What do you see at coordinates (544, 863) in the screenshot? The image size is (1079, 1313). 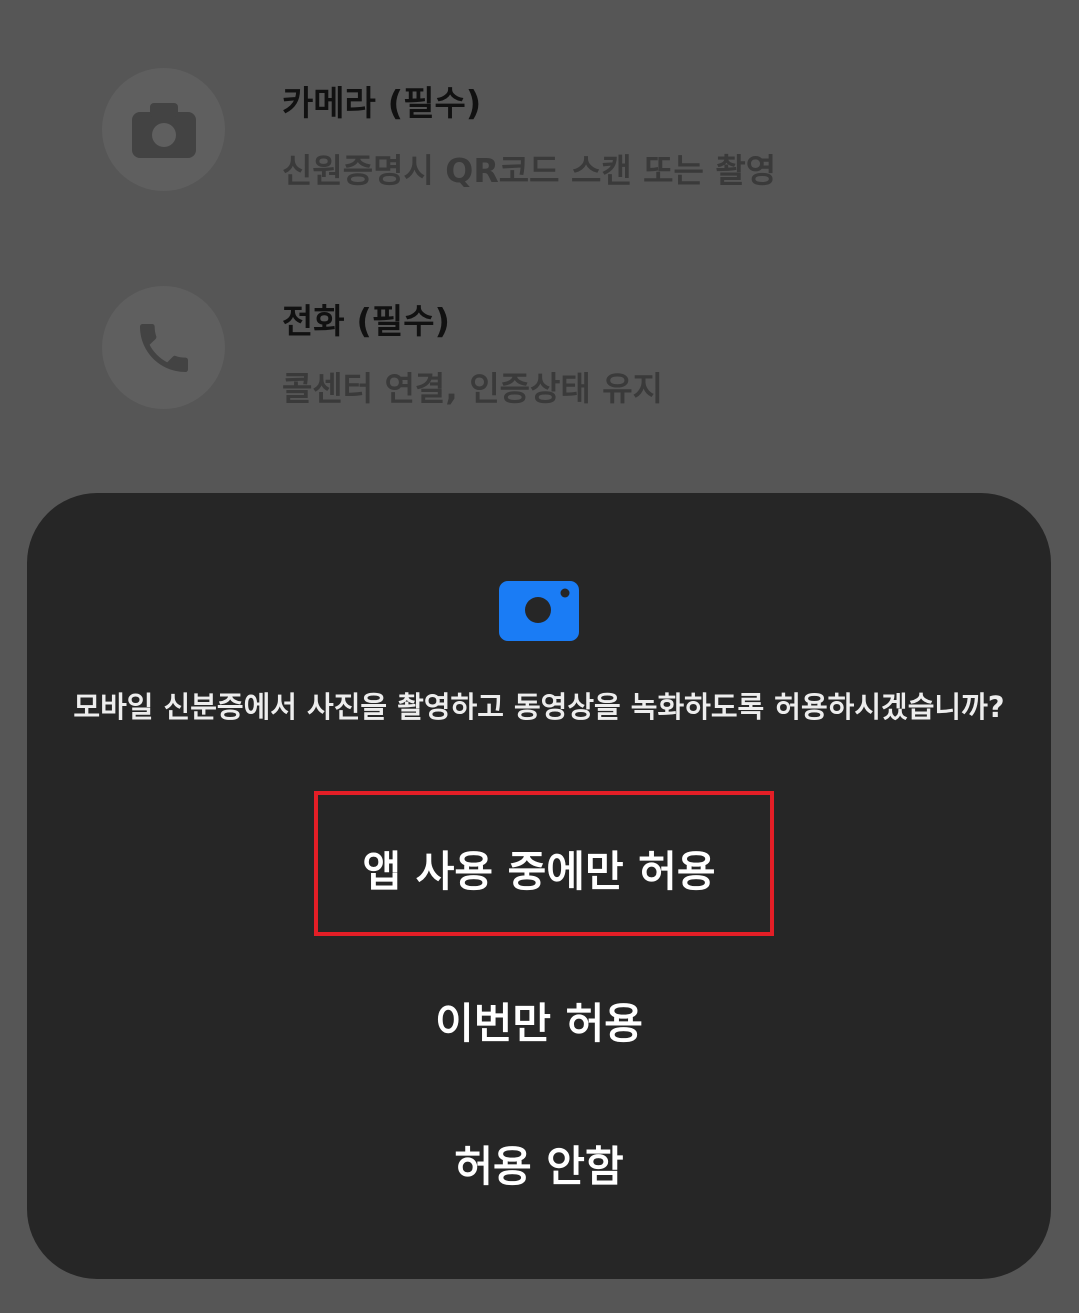 I see `highlight-box` at bounding box center [544, 863].